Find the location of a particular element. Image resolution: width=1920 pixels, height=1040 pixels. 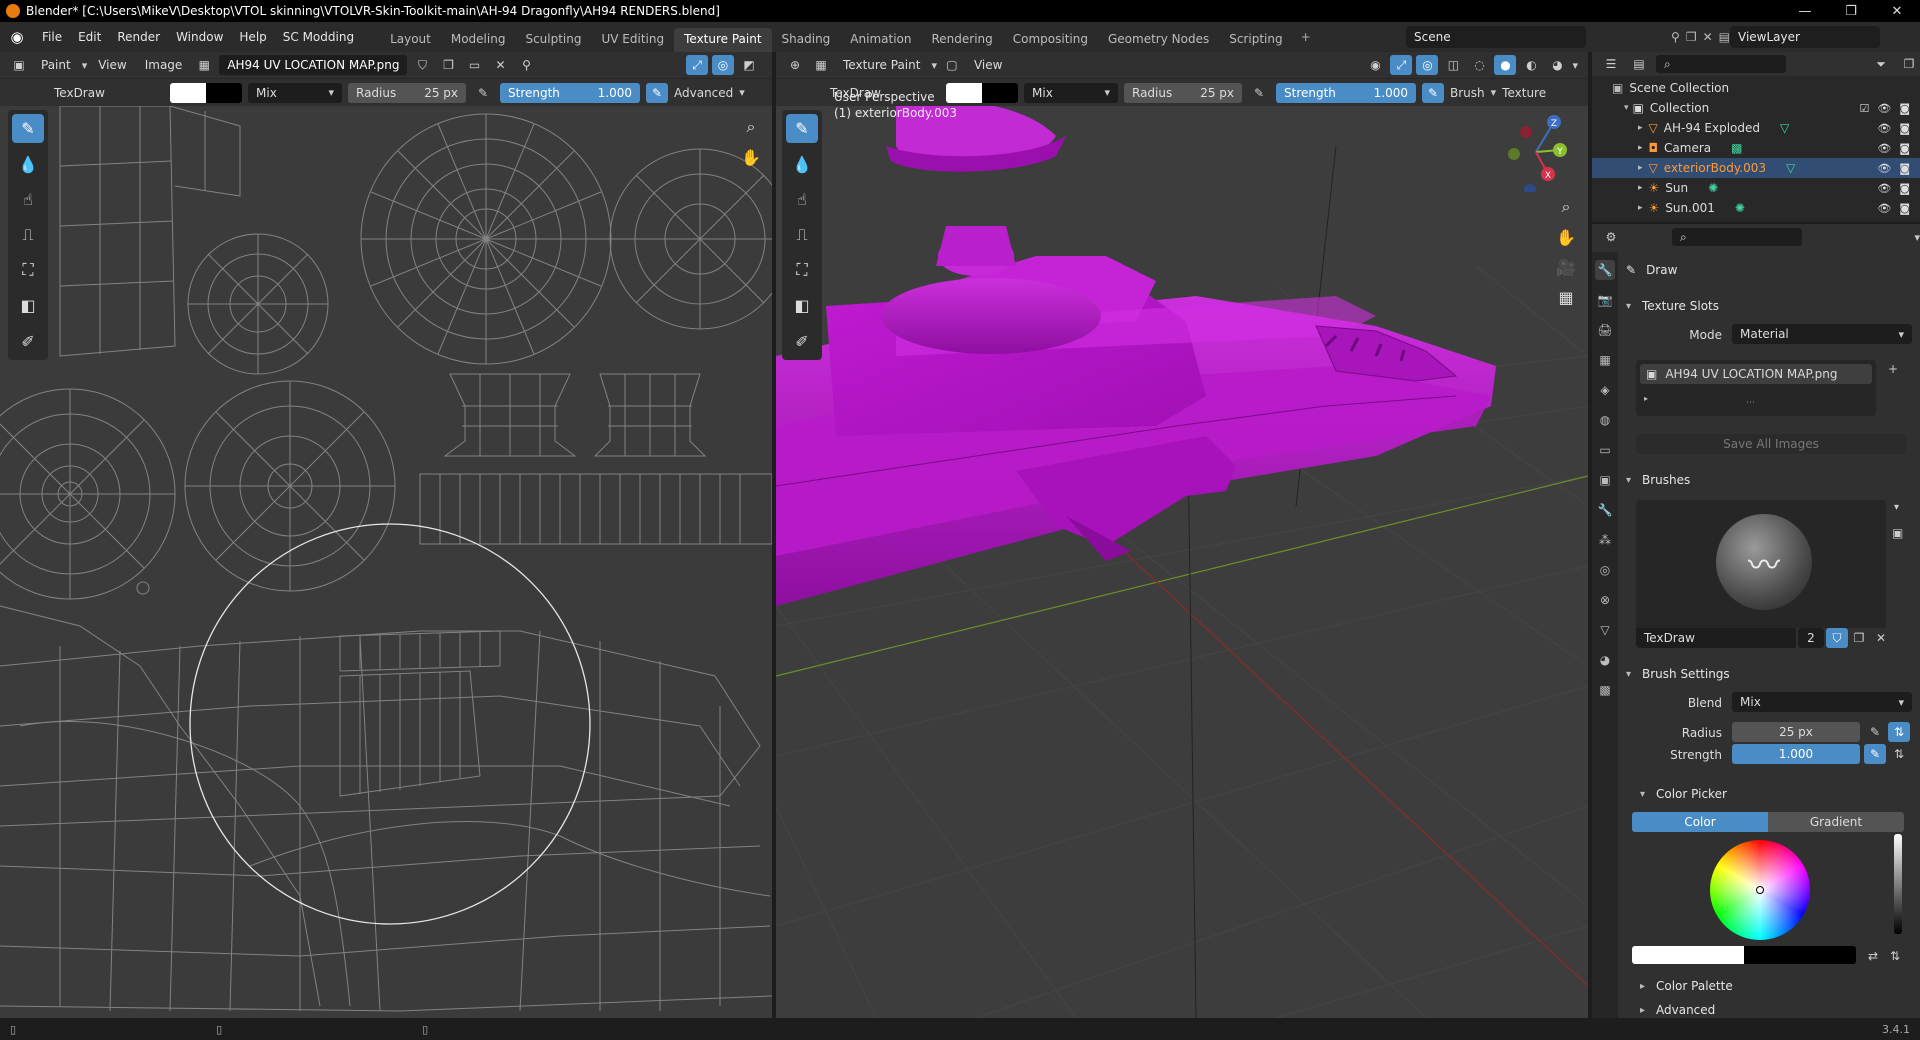

open-image-icon: ▭ is located at coordinates (474, 65).